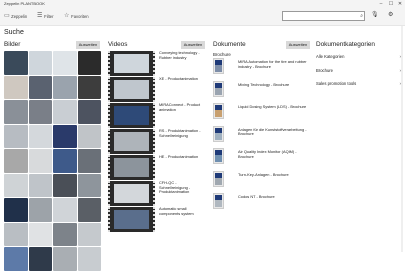  What do you see at coordinates (202, 4) in the screenshot?
I see `title-bar: Zeppelin PLANTBOOK – ☐ ✕` at bounding box center [202, 4].